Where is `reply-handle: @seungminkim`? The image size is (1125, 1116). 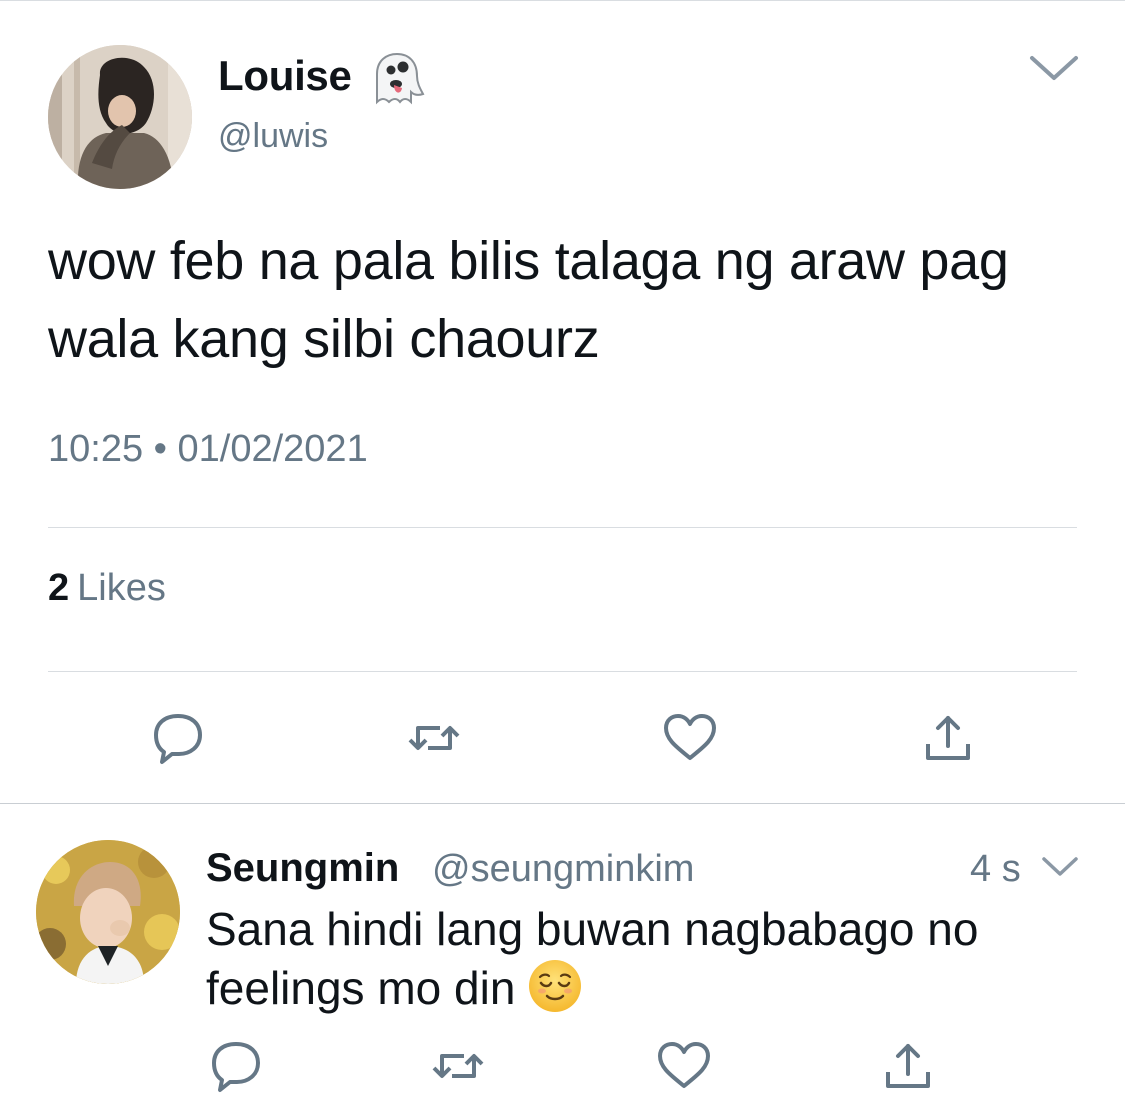 reply-handle: @seungminkim is located at coordinates (563, 869).